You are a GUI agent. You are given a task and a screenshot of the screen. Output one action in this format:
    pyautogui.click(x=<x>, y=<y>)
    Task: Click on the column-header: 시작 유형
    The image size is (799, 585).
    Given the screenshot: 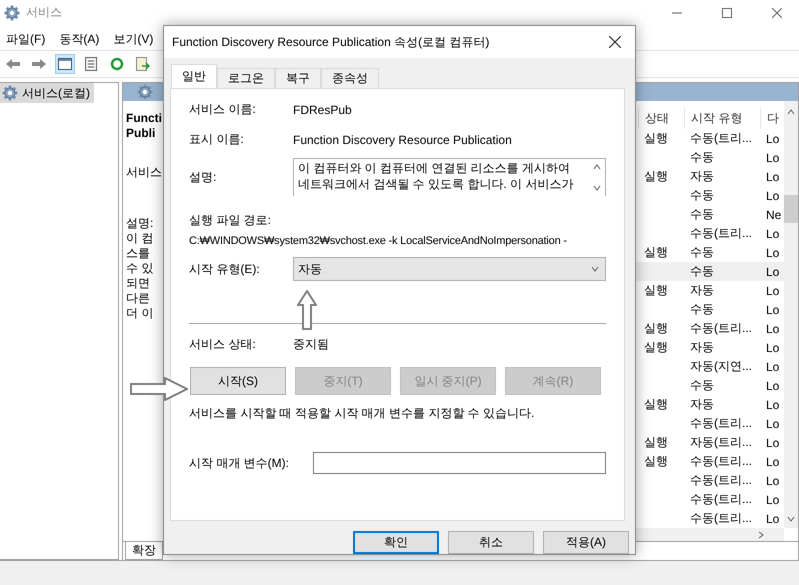 What is the action you would take?
    pyautogui.click(x=722, y=118)
    